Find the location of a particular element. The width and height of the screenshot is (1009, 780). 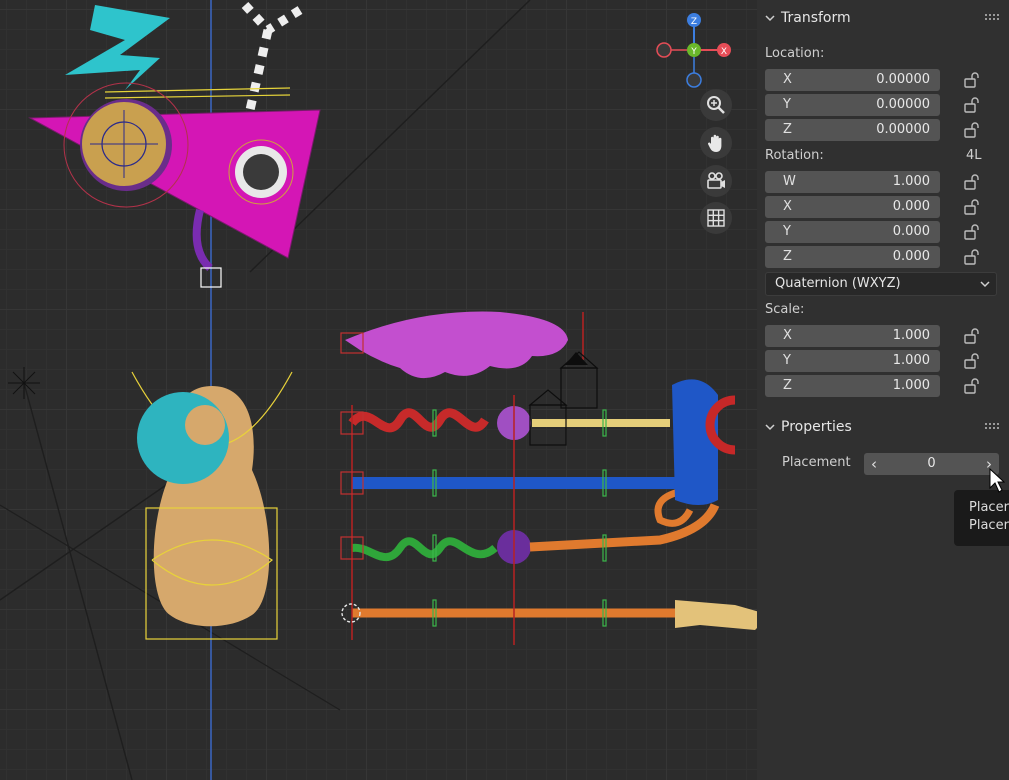

rotation-mode-value: Quaternion (WXYZ) is located at coordinates (838, 283).